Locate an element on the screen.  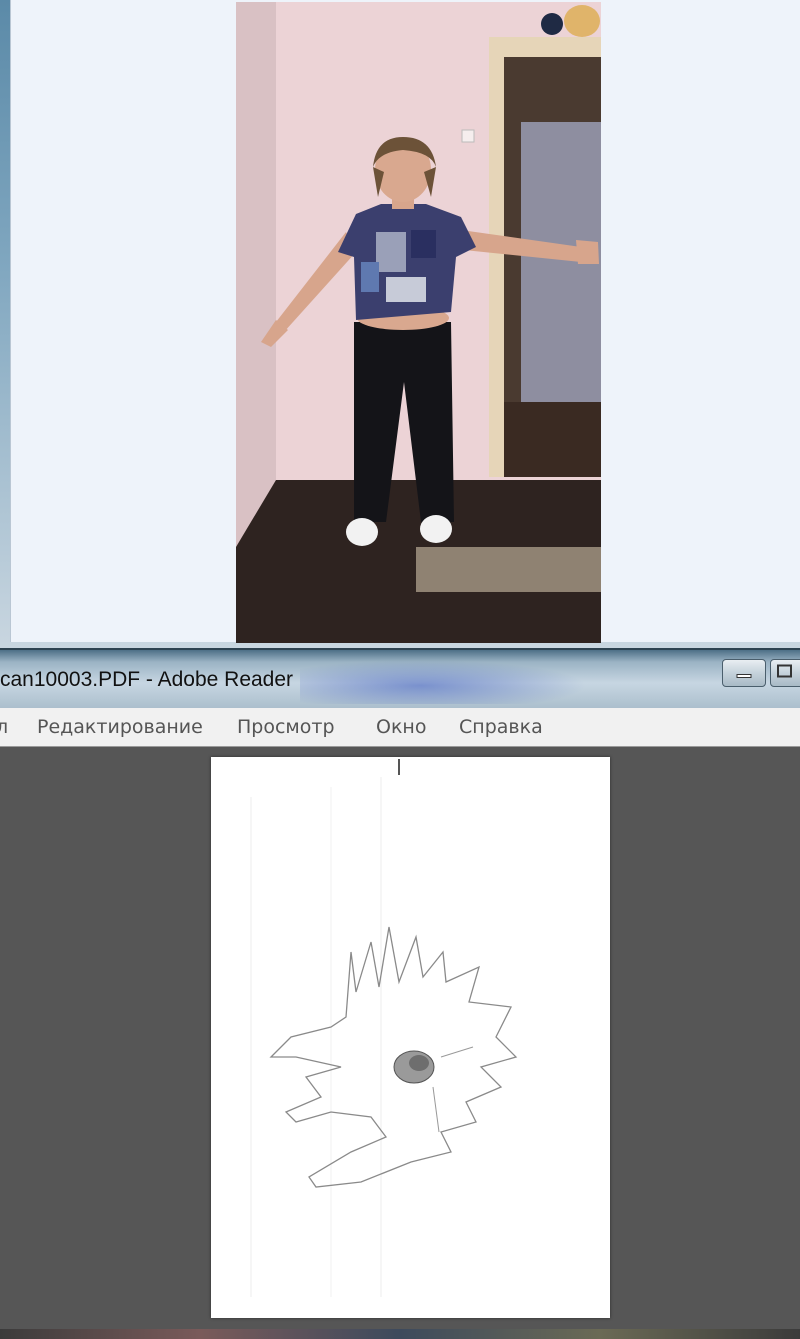
menu-edit: Редактирование is located at coordinates (120, 727).